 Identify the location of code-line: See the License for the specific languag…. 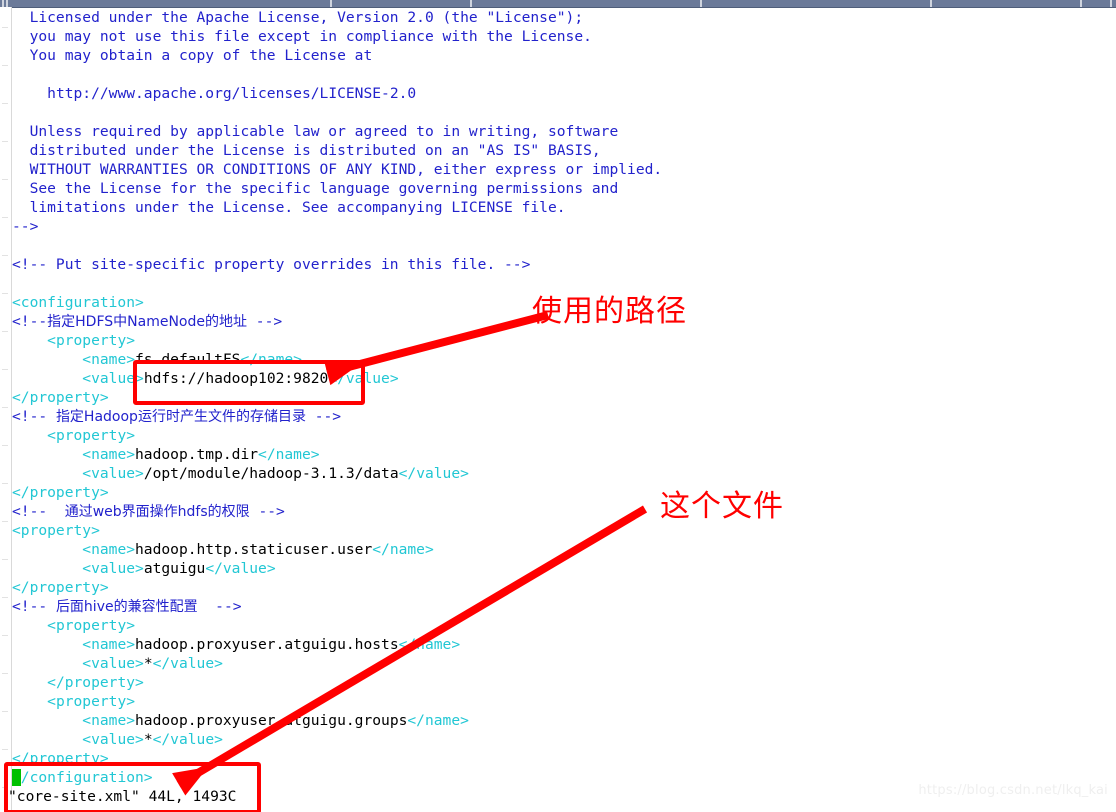
(562, 188).